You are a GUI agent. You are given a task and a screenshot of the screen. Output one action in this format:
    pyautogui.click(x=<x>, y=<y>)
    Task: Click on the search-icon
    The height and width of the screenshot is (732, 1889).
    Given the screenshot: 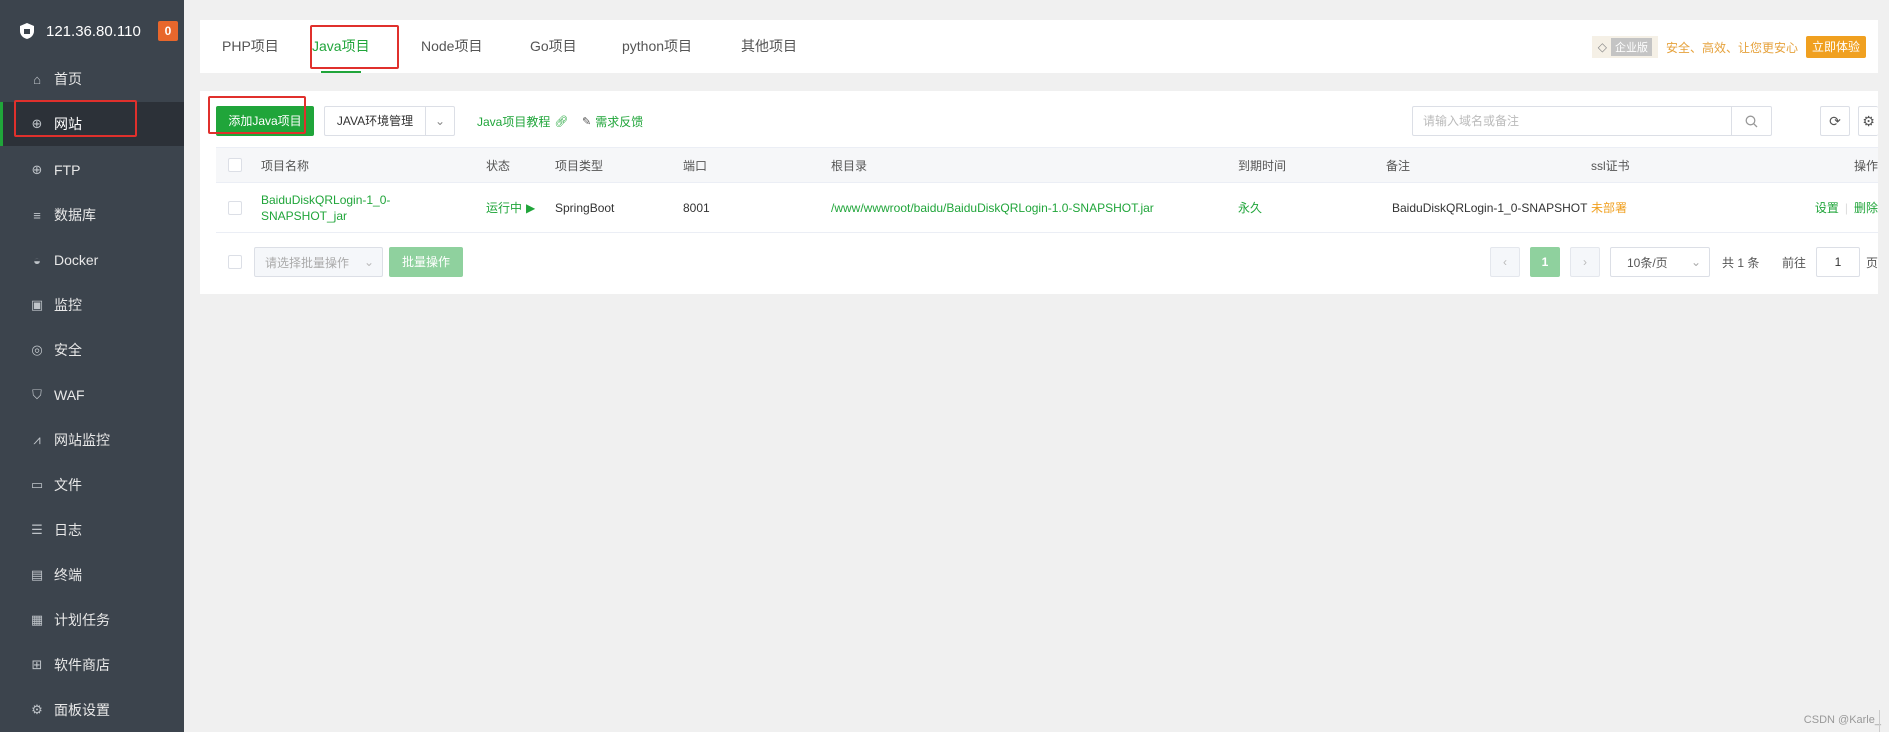 What is the action you would take?
    pyautogui.click(x=1751, y=121)
    